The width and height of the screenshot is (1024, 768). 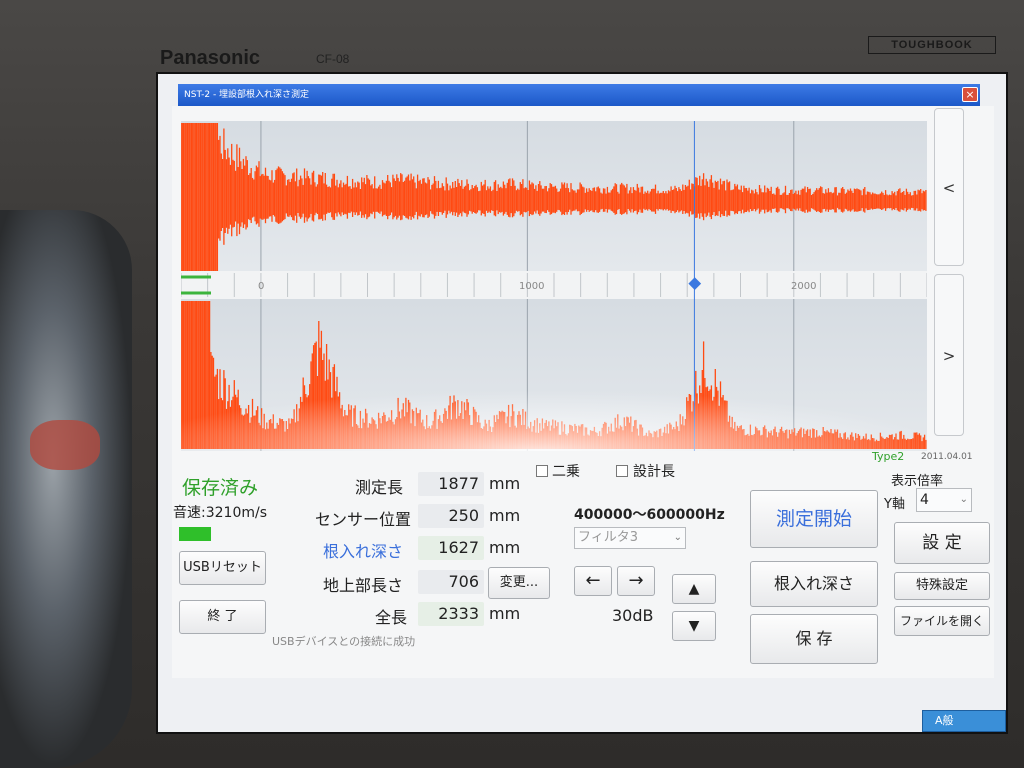 I want to click on design-length-label: 設計長, so click(x=654, y=472).